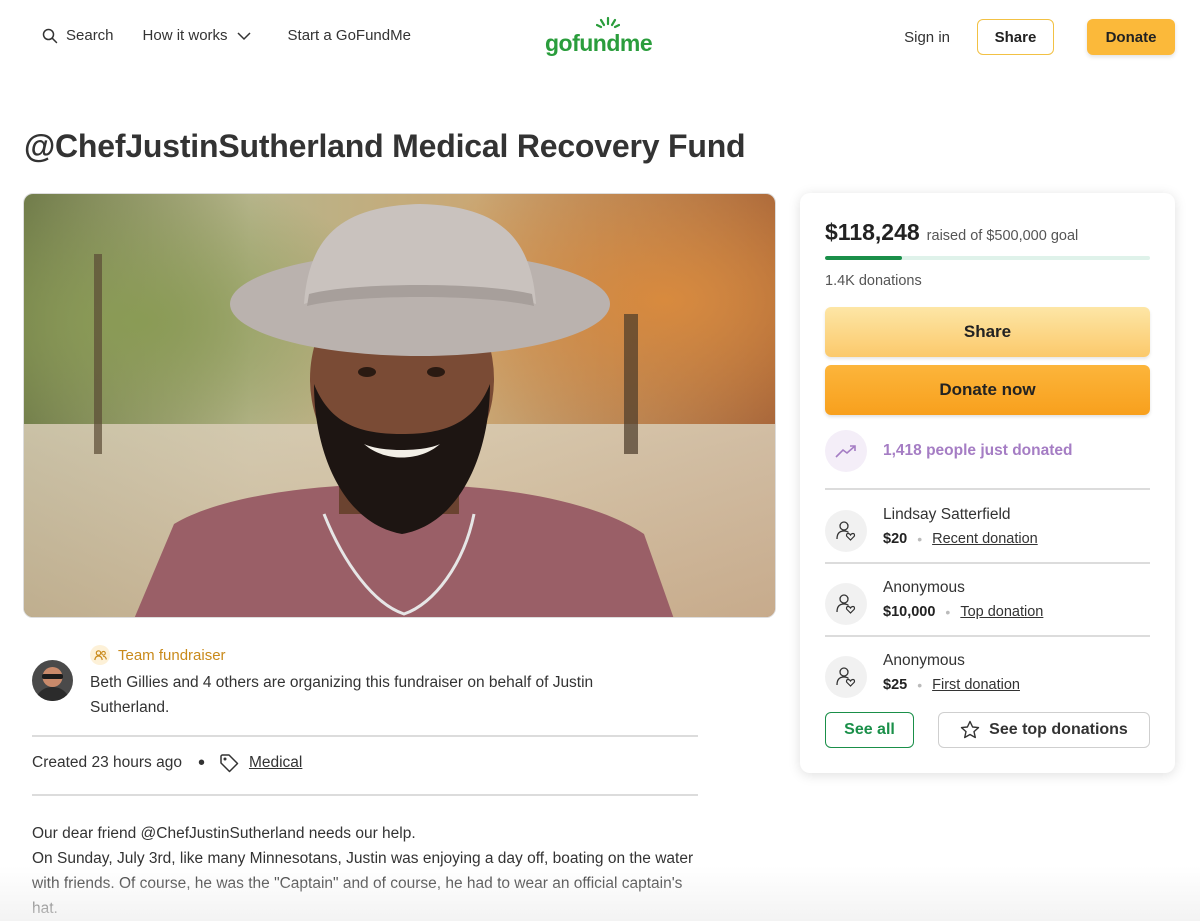 Image resolution: width=1200 pixels, height=921 pixels. Describe the element at coordinates (985, 539) in the screenshot. I see `donation-type-link: Recent donation` at that location.